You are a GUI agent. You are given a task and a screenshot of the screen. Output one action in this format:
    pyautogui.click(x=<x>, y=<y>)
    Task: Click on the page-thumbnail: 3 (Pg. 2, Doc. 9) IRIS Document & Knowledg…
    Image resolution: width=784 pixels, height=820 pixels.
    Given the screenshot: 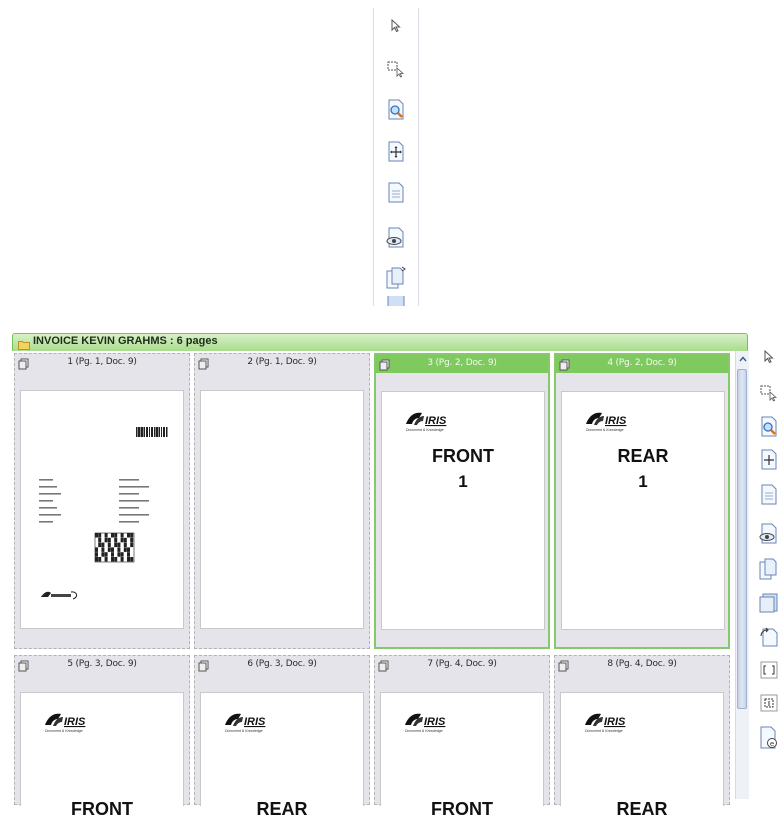 What is the action you would take?
    pyautogui.click(x=462, y=501)
    